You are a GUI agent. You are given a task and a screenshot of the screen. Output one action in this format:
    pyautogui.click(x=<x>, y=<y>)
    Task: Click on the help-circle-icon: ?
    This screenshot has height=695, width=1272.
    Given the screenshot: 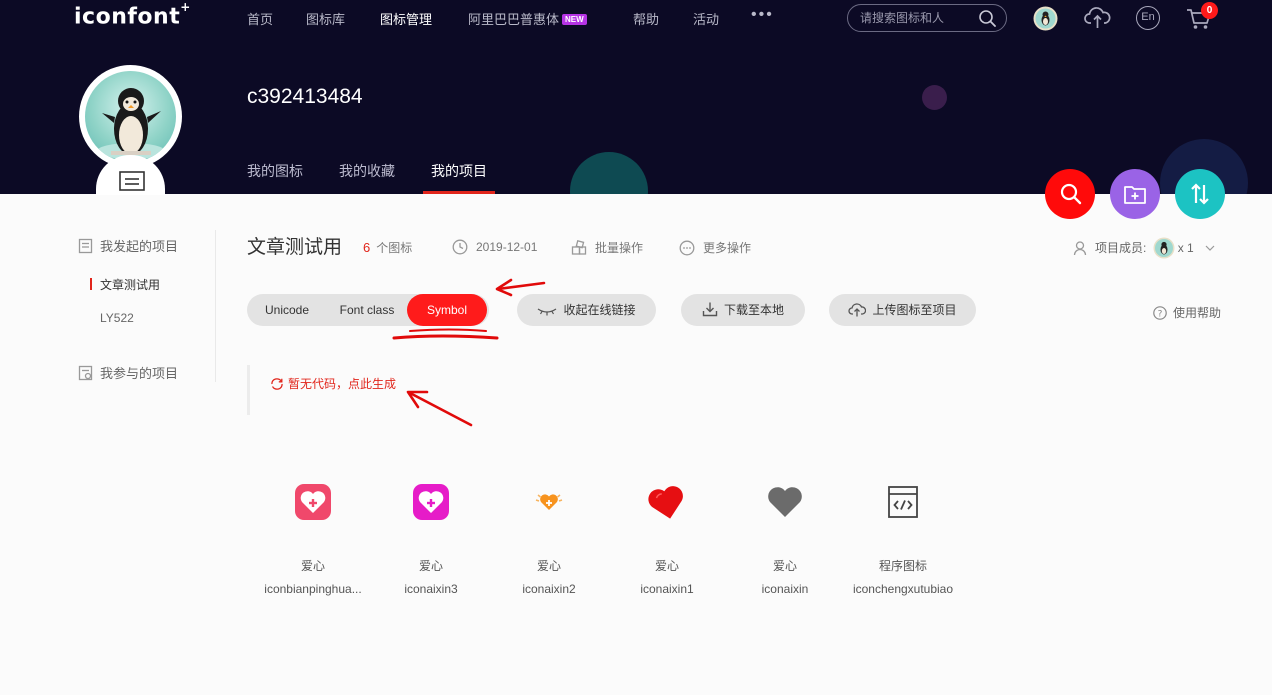 What is the action you would take?
    pyautogui.click(x=1160, y=313)
    